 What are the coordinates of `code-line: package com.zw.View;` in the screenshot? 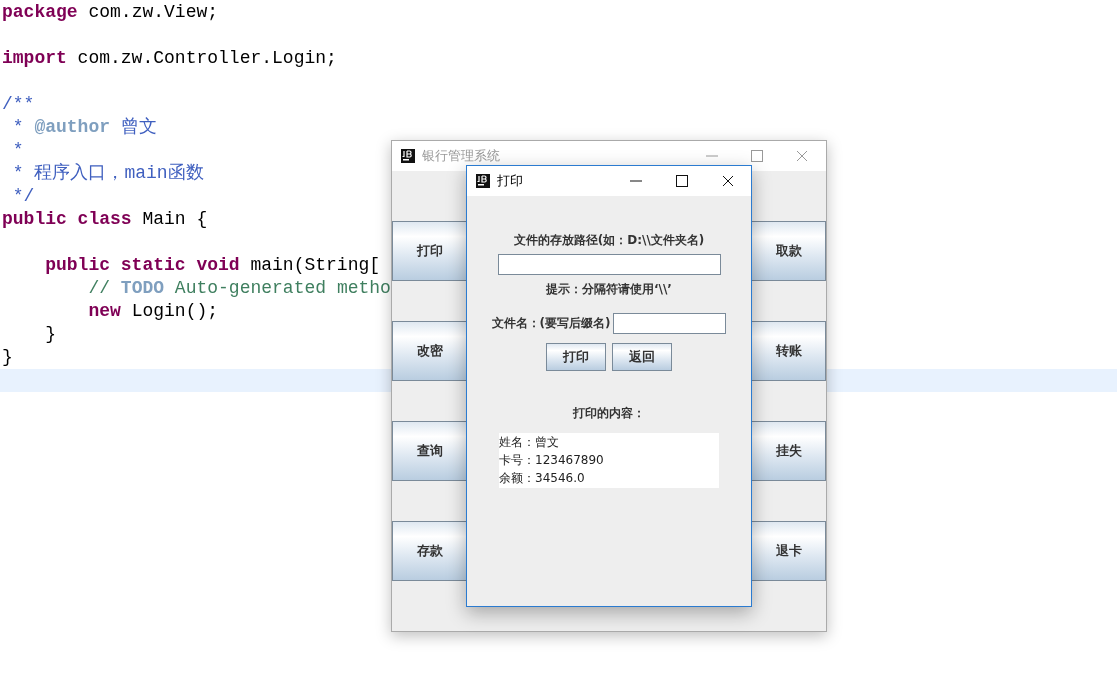 It's located at (110, 12).